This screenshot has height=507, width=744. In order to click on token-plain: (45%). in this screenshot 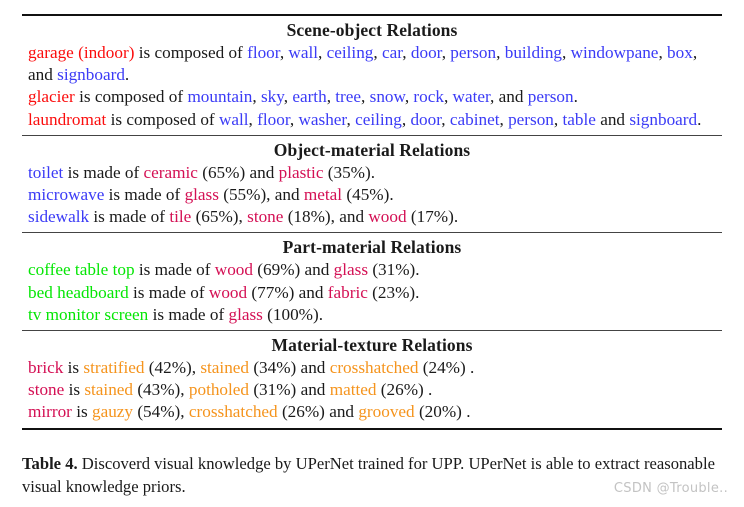, I will do `click(368, 195)`.